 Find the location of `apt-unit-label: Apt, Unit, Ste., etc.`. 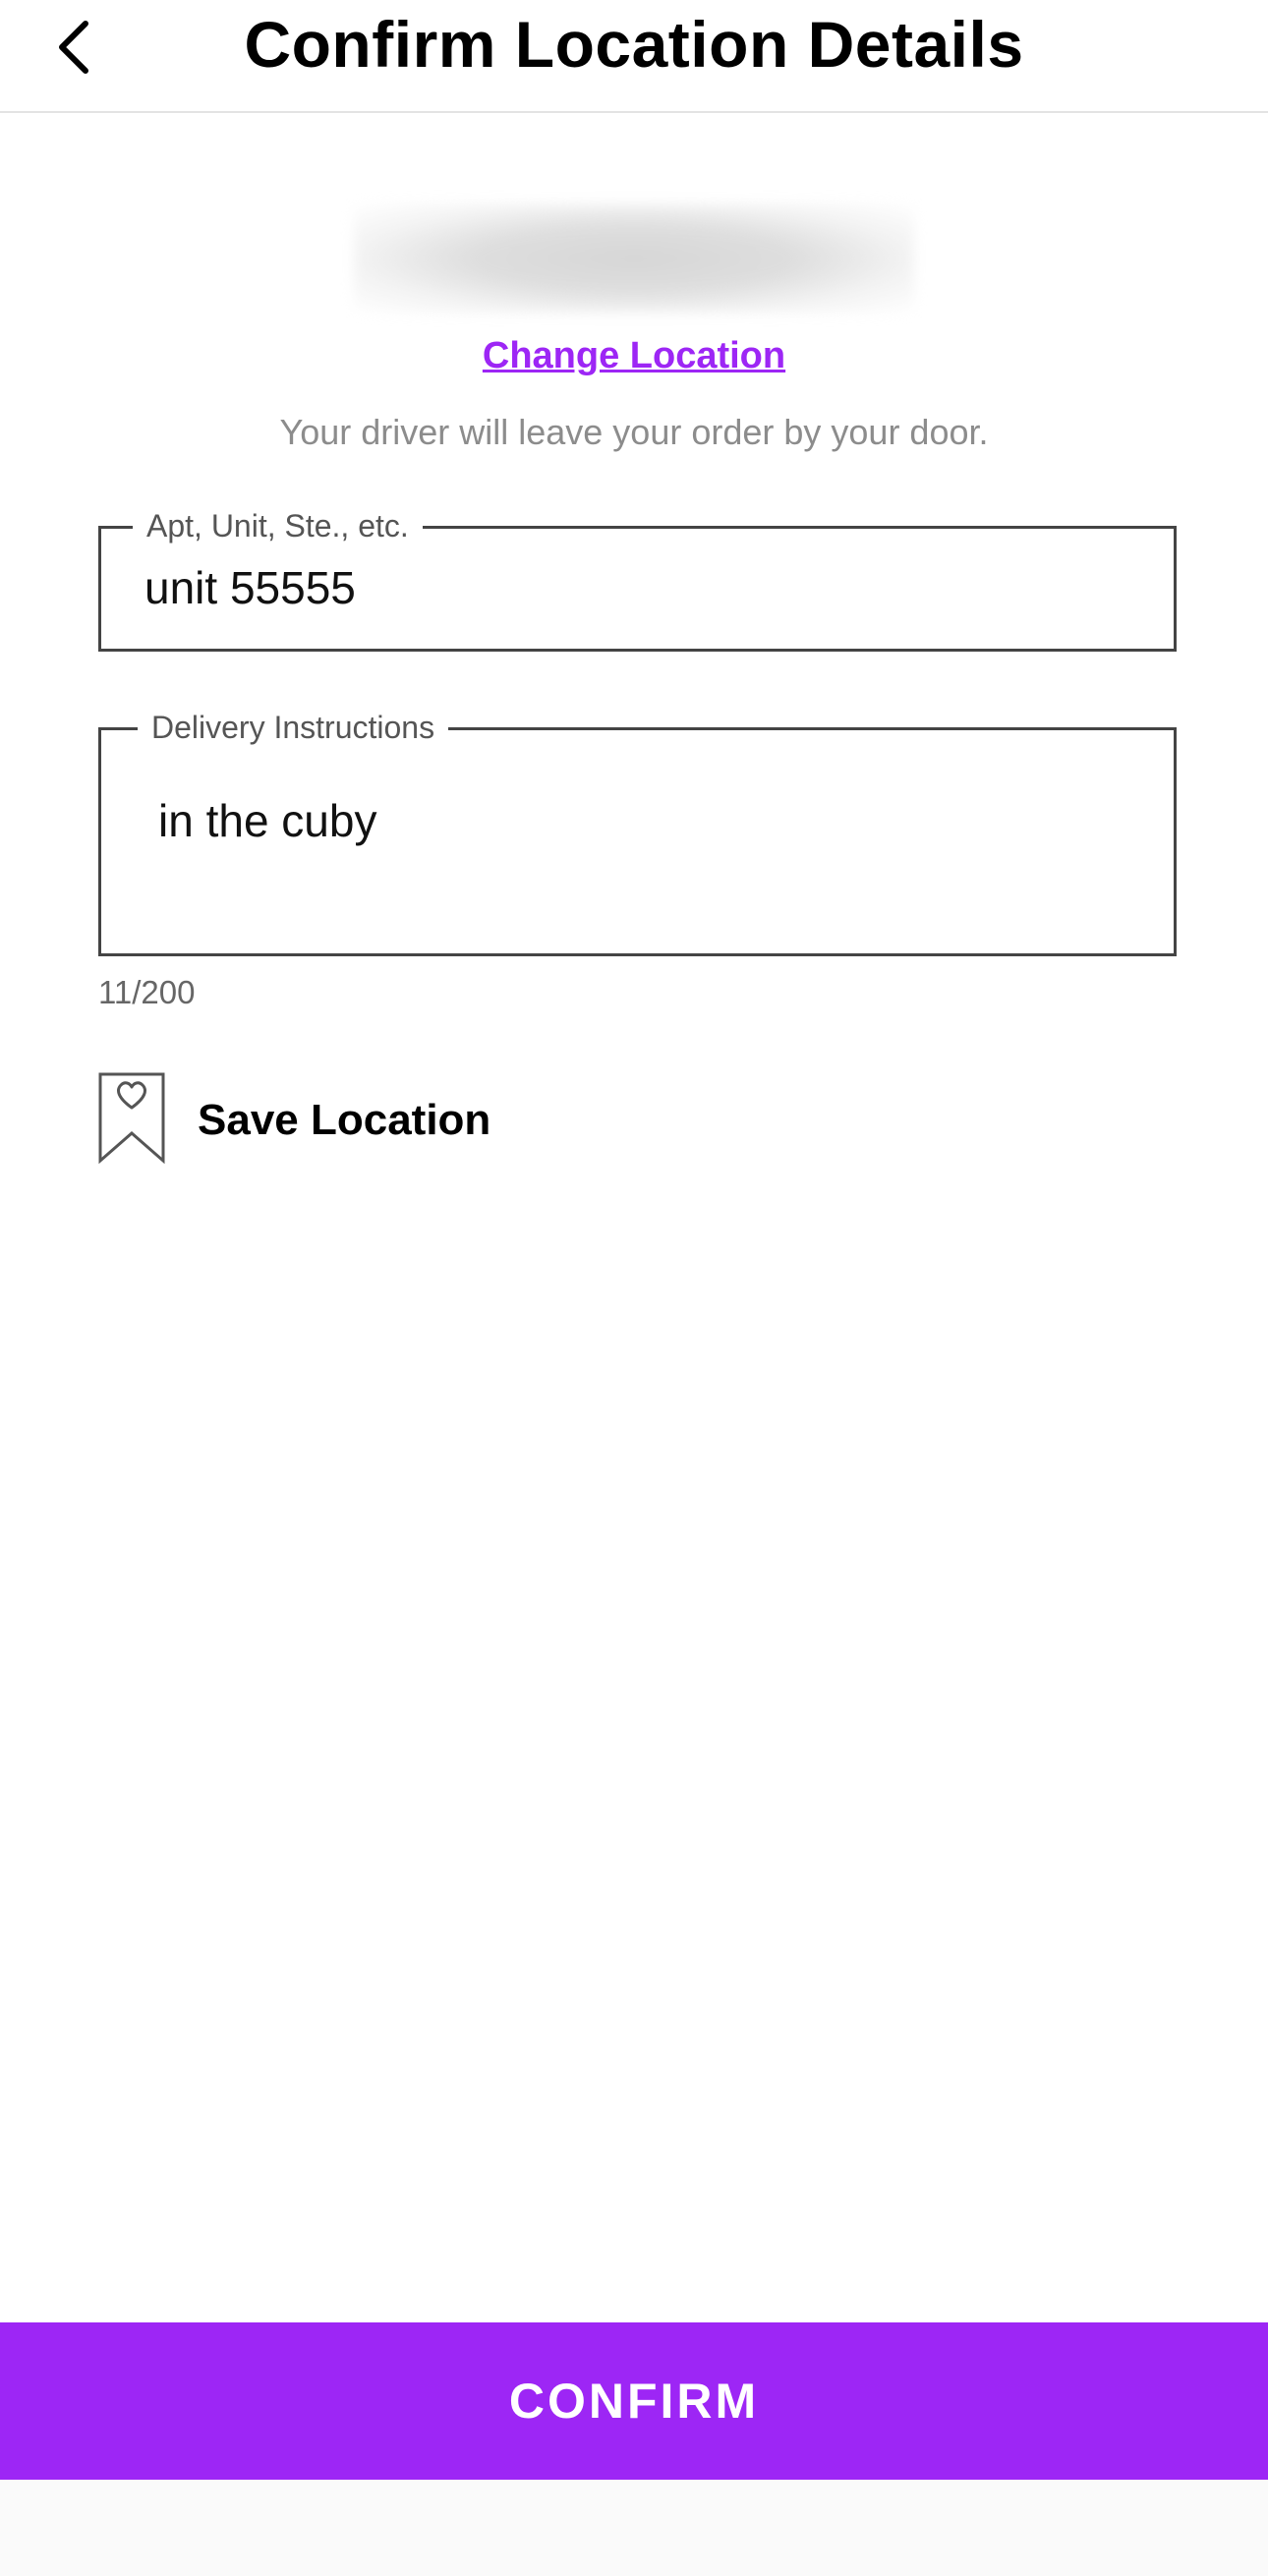

apt-unit-label: Apt, Unit, Ste., etc. is located at coordinates (278, 525).